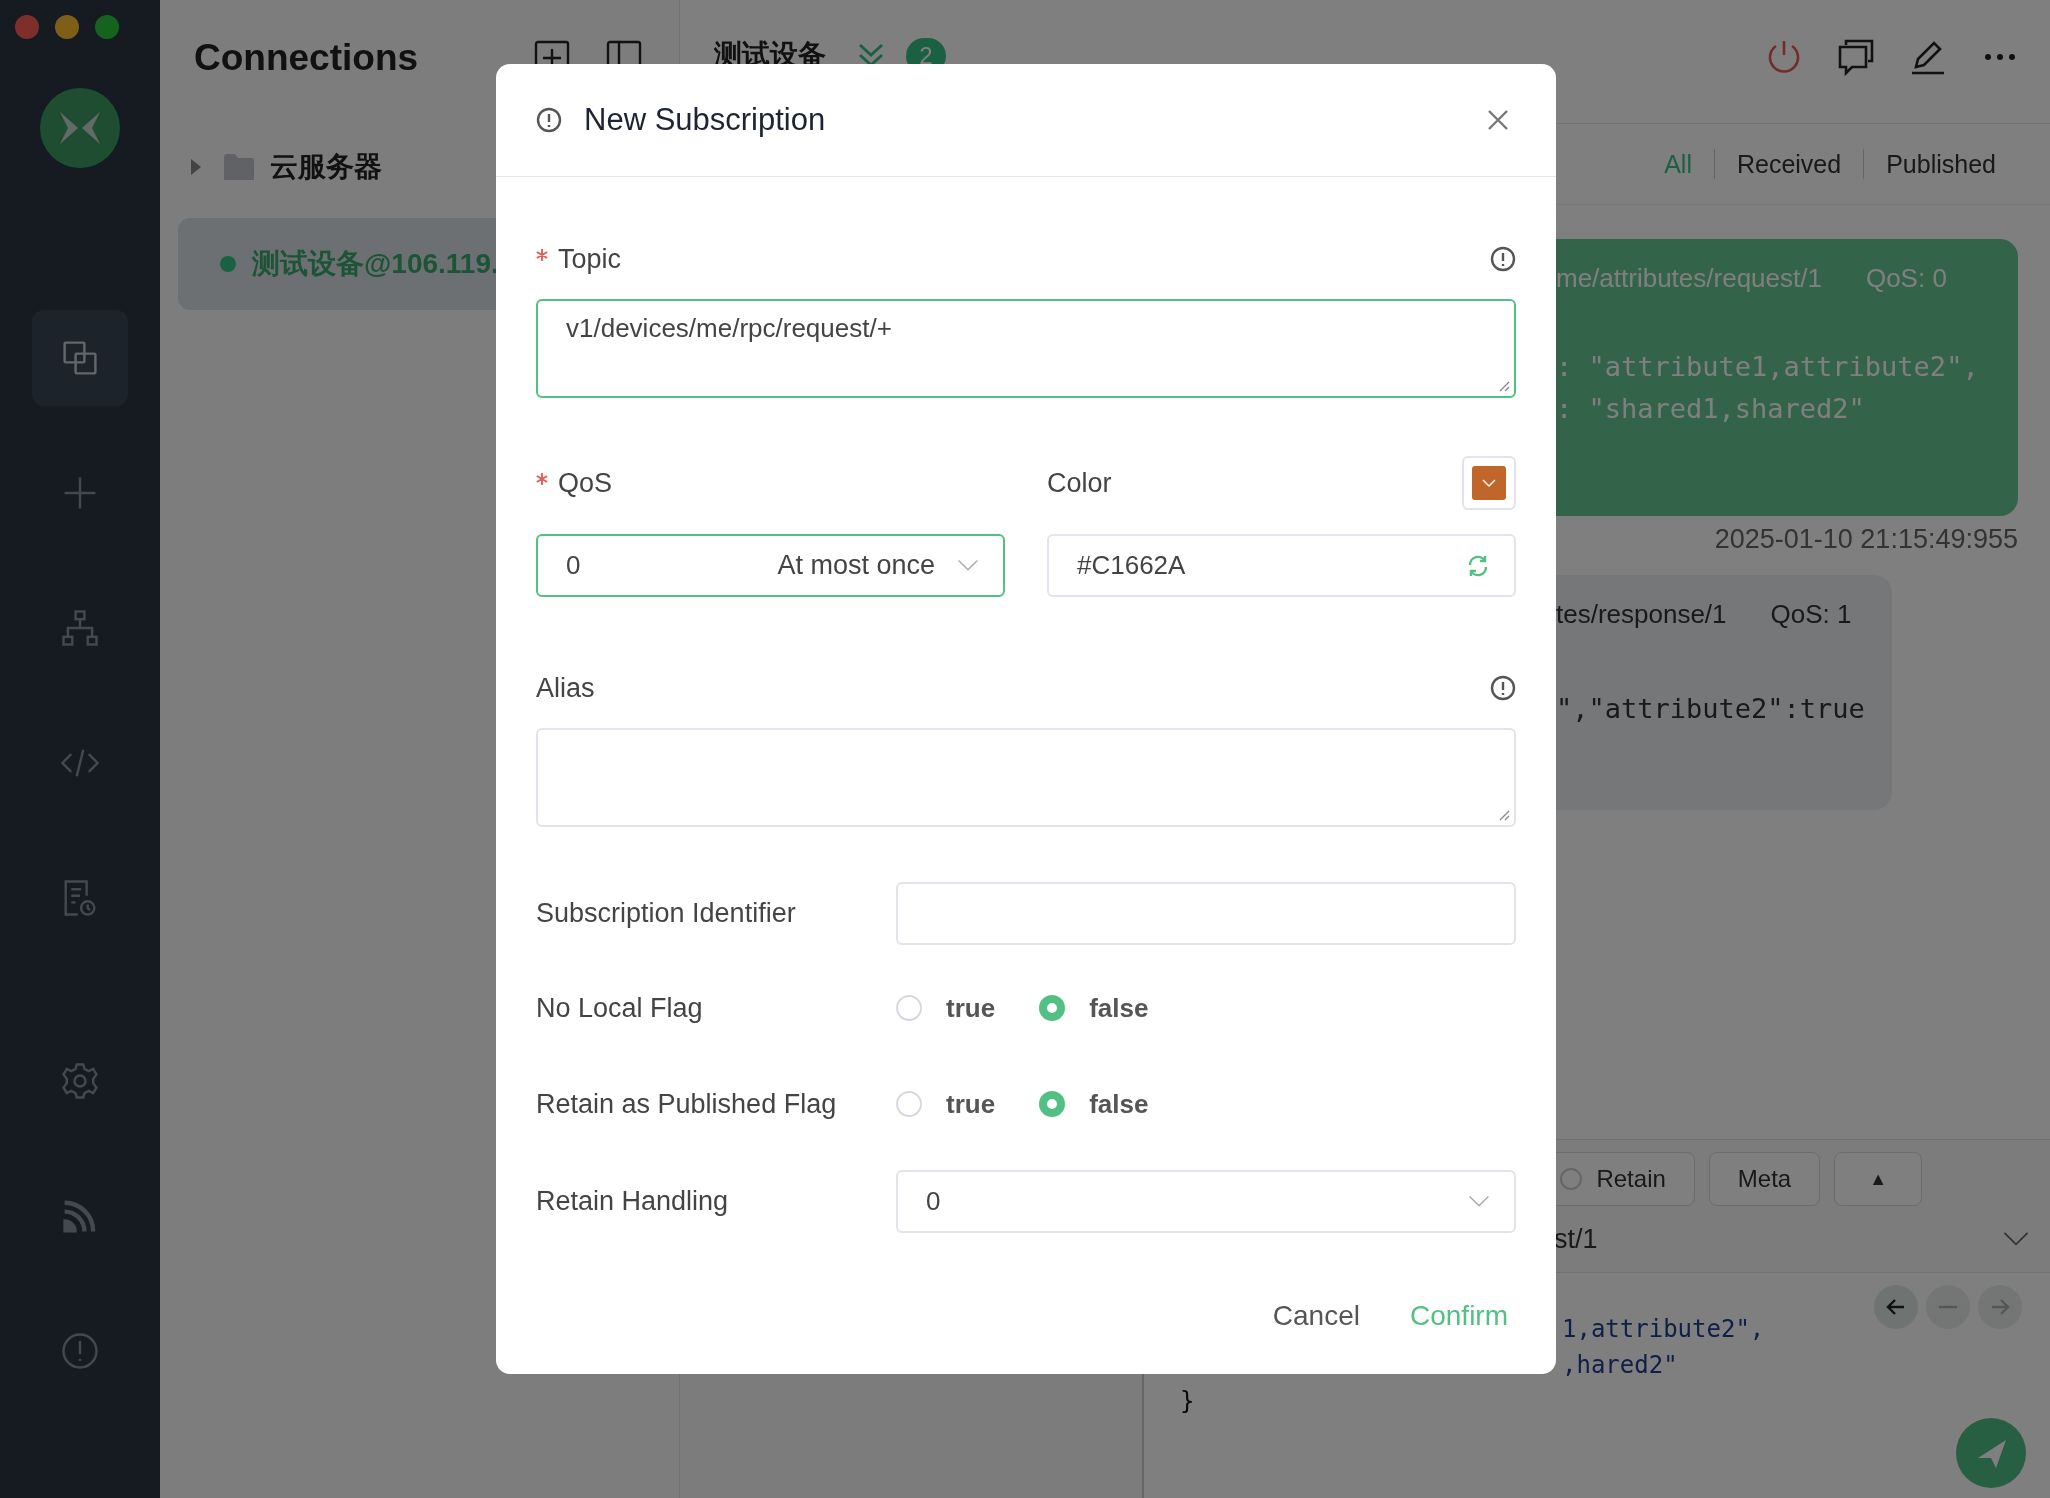 The height and width of the screenshot is (1498, 2050). I want to click on folder-icon, so click(239, 167).